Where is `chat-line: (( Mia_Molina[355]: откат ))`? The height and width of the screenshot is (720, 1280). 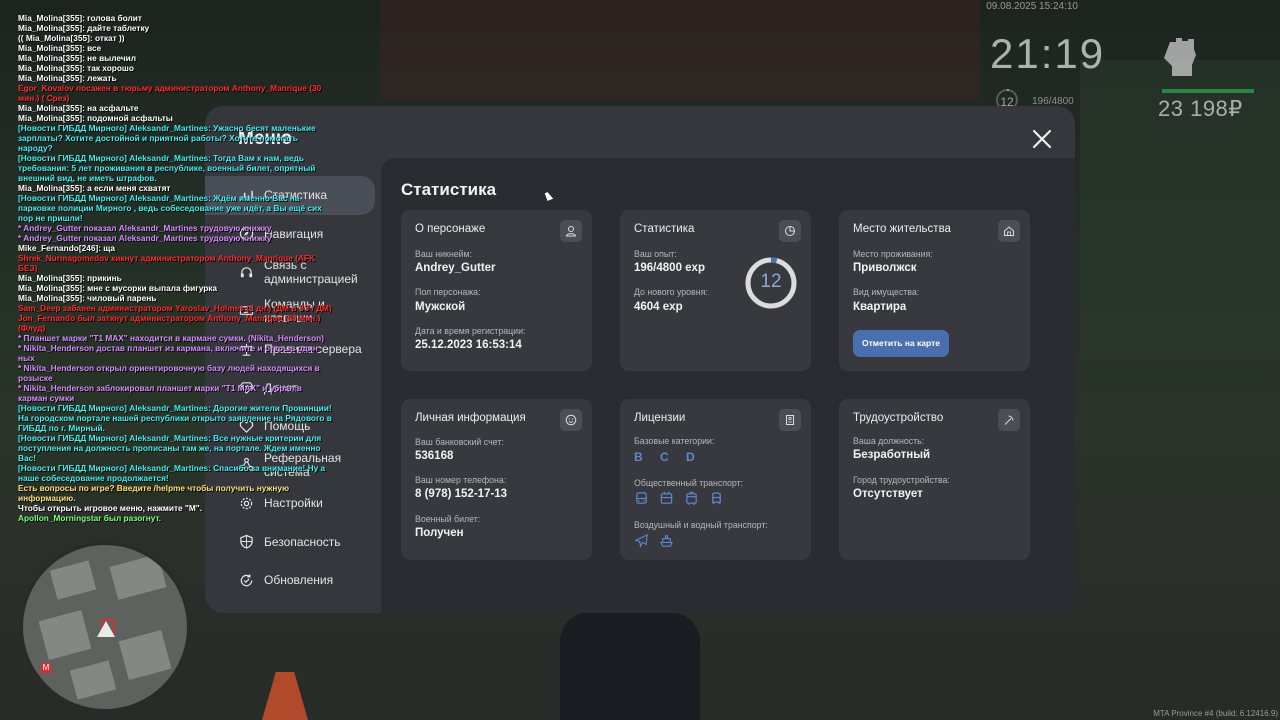 chat-line: (( Mia_Molina[355]: откат )) is located at coordinates (71, 38).